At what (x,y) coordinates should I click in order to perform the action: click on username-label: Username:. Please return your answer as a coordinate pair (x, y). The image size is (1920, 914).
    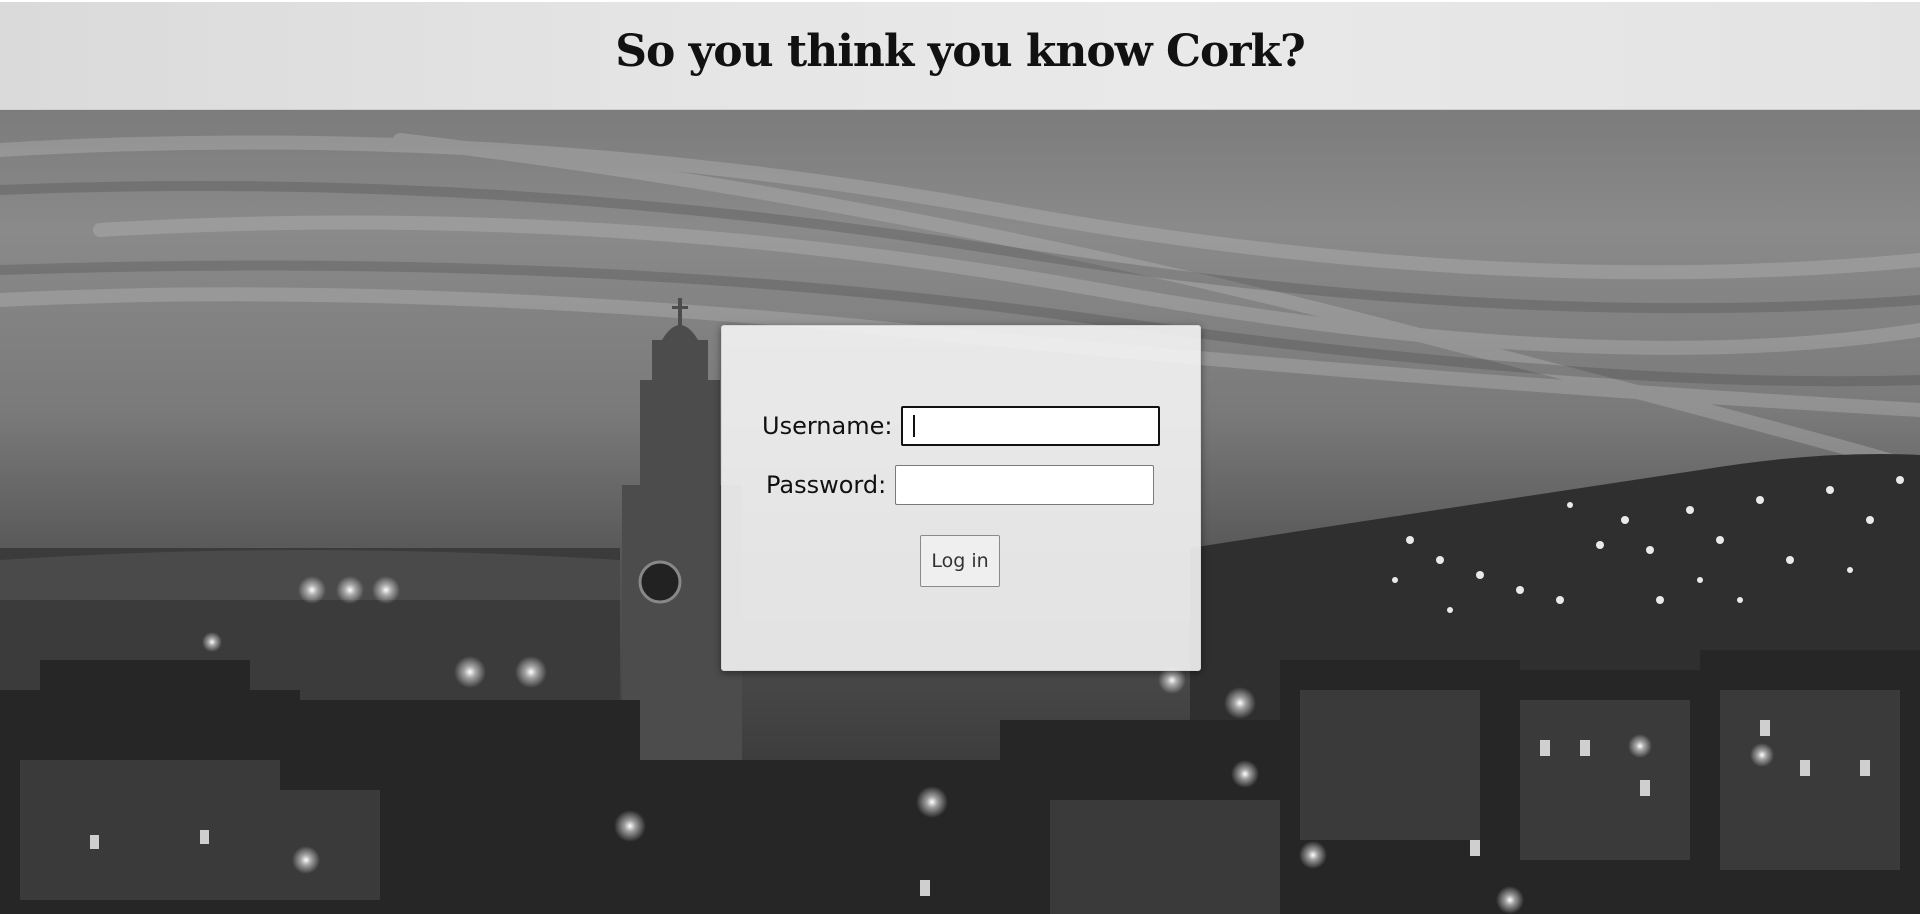
    Looking at the image, I should click on (827, 426).